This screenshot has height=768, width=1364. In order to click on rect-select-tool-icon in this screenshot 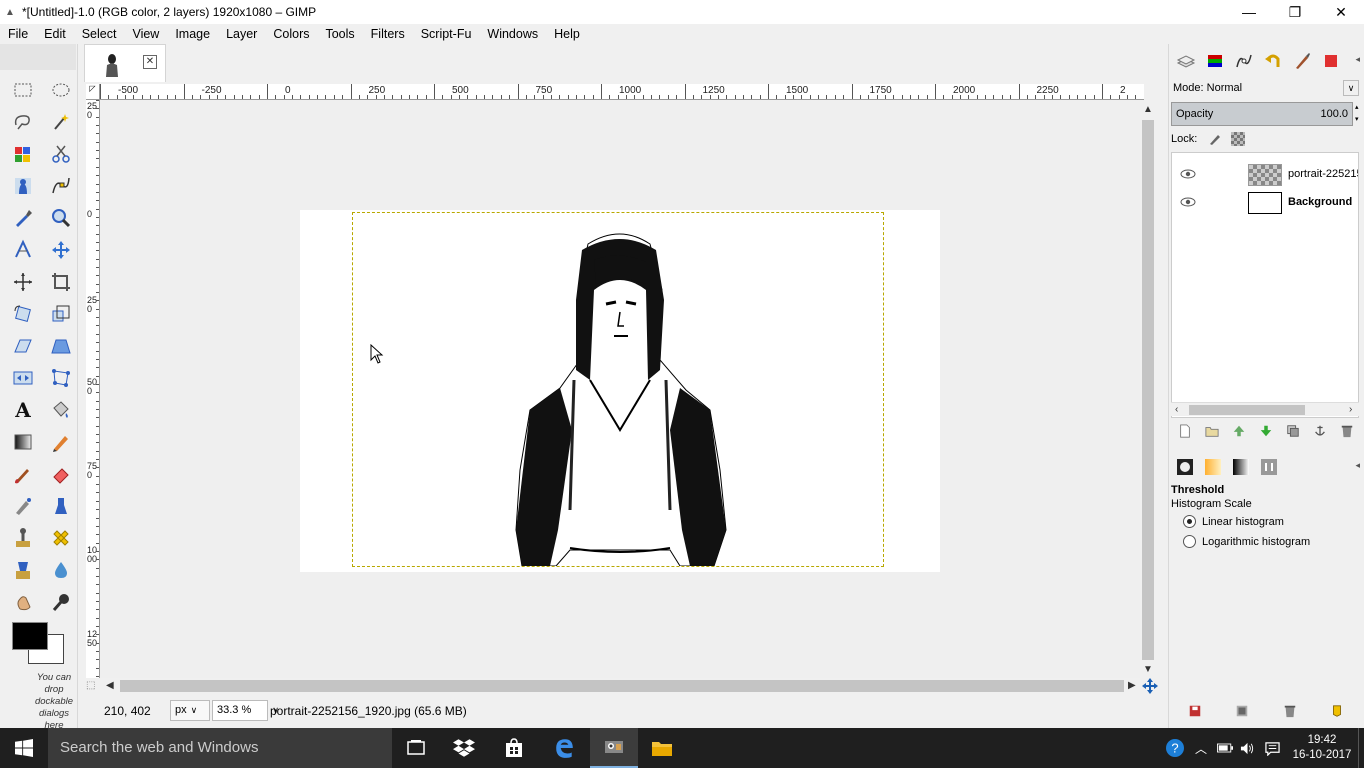, I will do `click(23, 90)`.